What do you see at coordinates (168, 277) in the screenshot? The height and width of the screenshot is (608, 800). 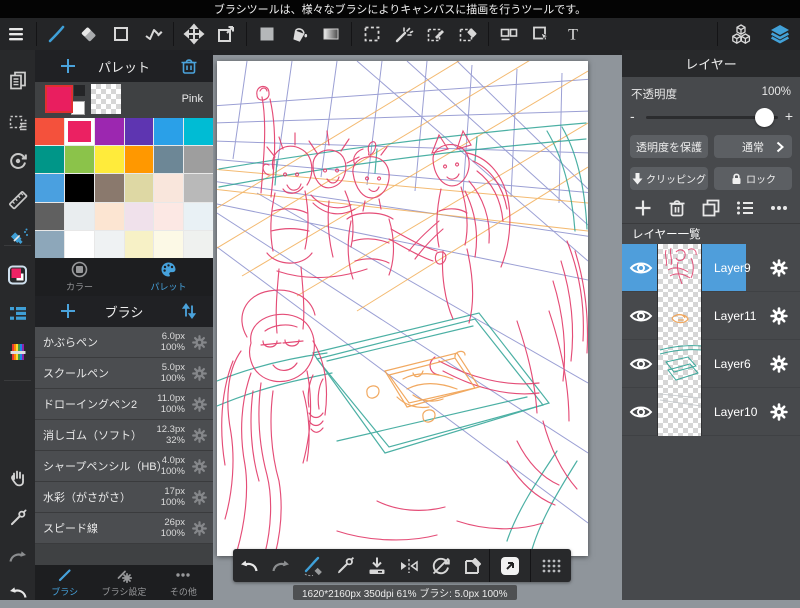 I see `tab-palette: パレット` at bounding box center [168, 277].